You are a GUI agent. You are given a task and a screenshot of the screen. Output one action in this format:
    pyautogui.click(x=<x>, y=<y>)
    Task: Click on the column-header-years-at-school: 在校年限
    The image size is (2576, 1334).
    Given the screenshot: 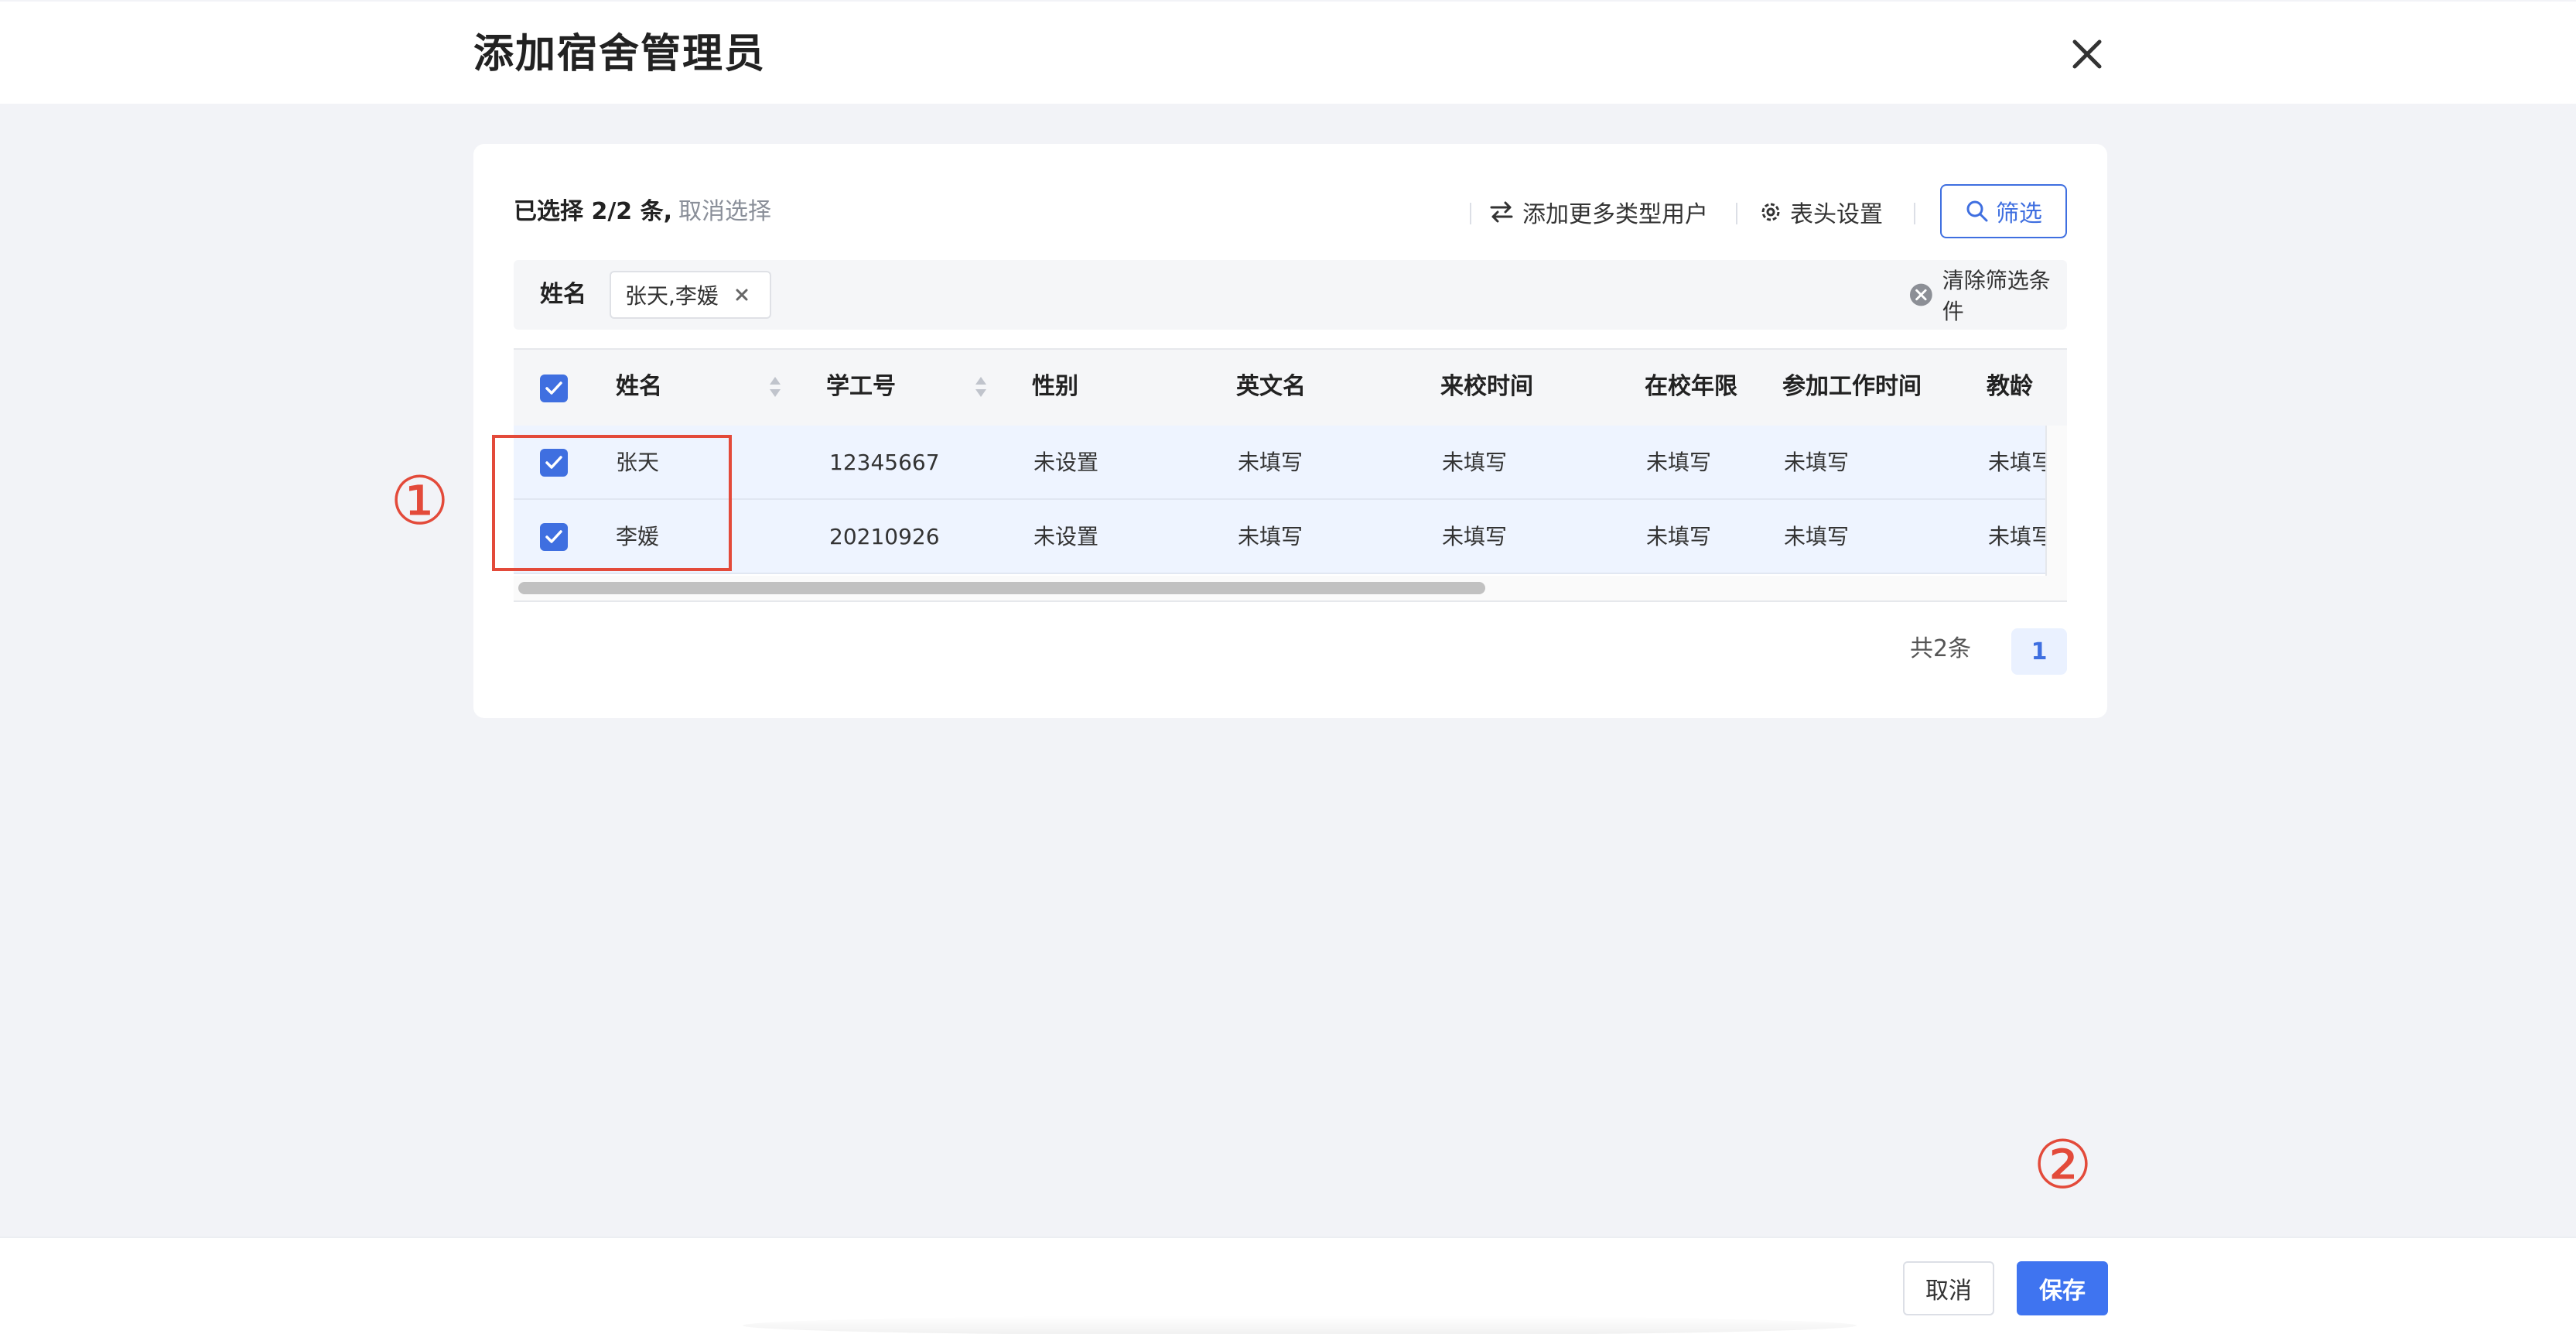 What is the action you would take?
    pyautogui.click(x=1691, y=386)
    